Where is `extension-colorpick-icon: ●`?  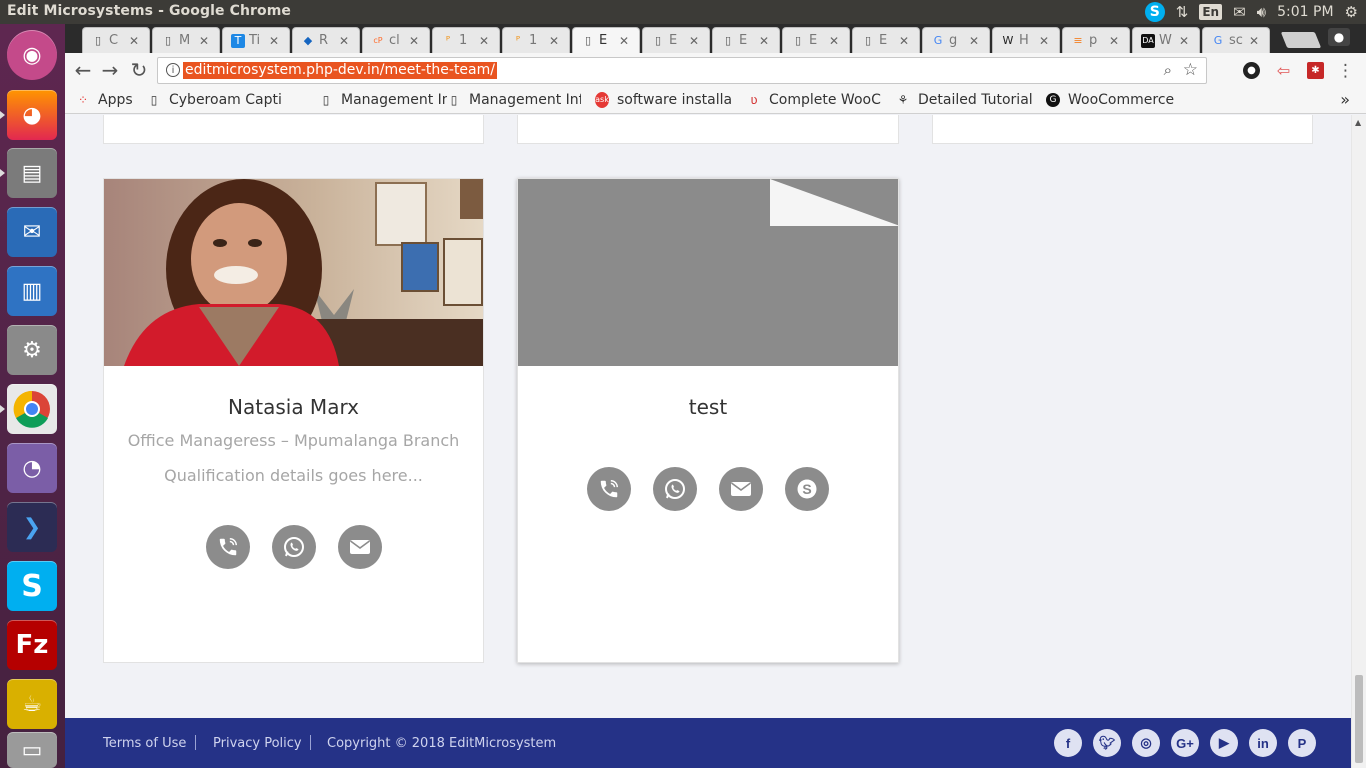
extension-colorpick-icon: ● is located at coordinates (1251, 70).